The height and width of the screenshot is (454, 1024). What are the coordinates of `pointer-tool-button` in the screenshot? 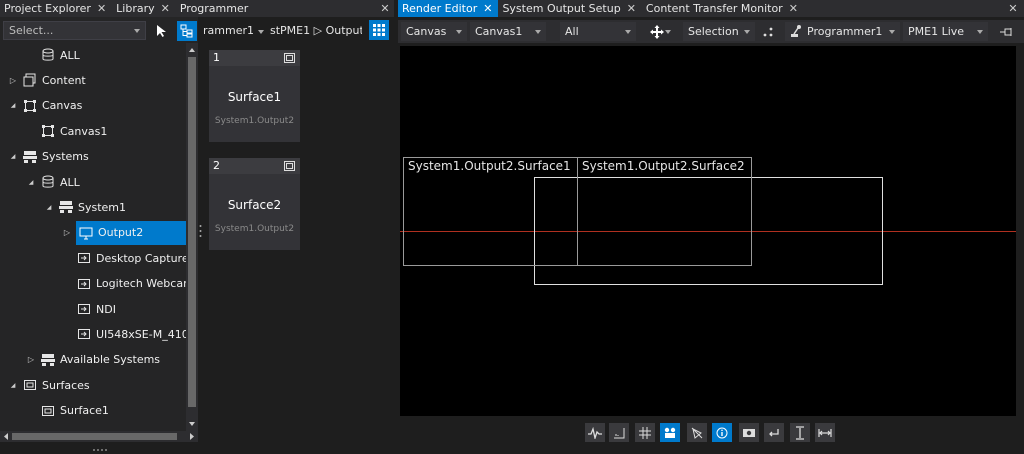 It's located at (162, 31).